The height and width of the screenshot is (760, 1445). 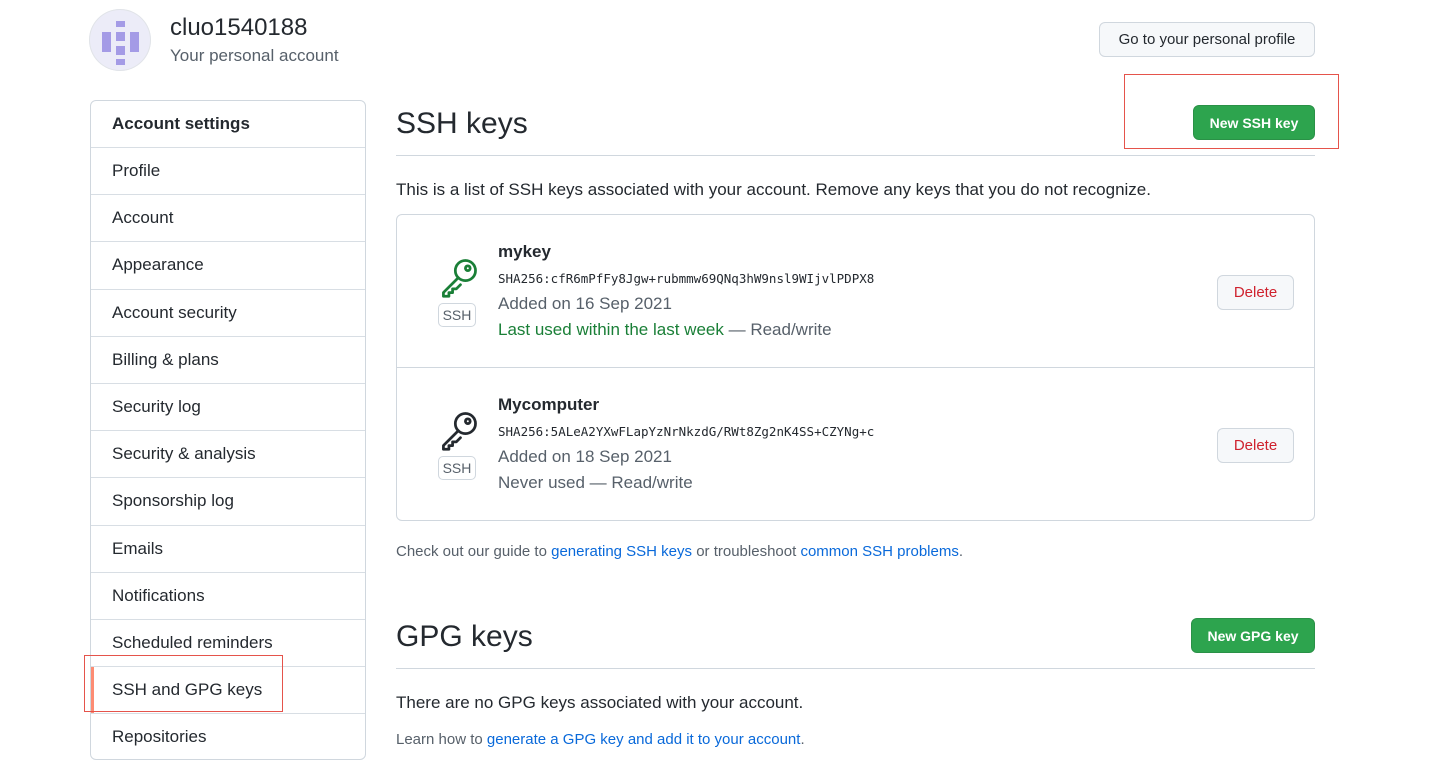 What do you see at coordinates (228, 360) in the screenshot?
I see `sidebar-item-billing: Billing & plans` at bounding box center [228, 360].